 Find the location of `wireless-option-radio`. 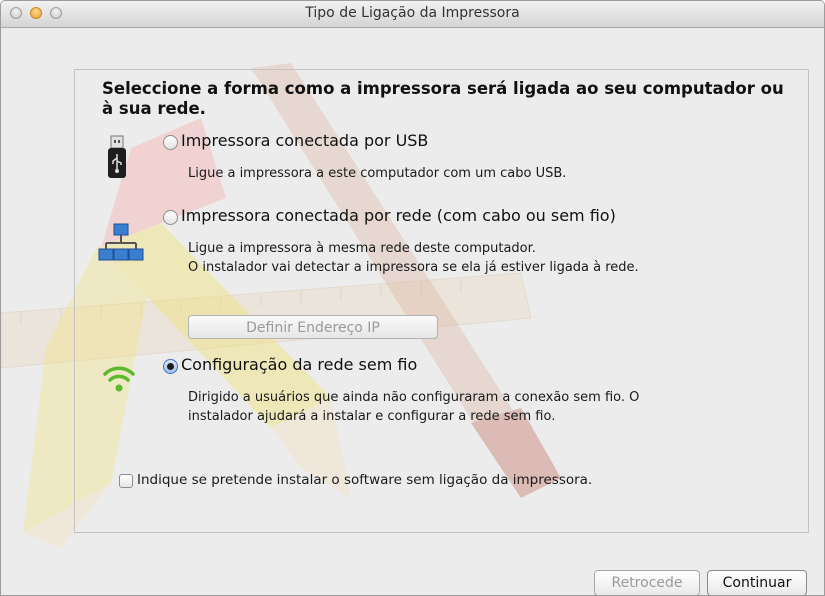

wireless-option-radio is located at coordinates (170, 366).